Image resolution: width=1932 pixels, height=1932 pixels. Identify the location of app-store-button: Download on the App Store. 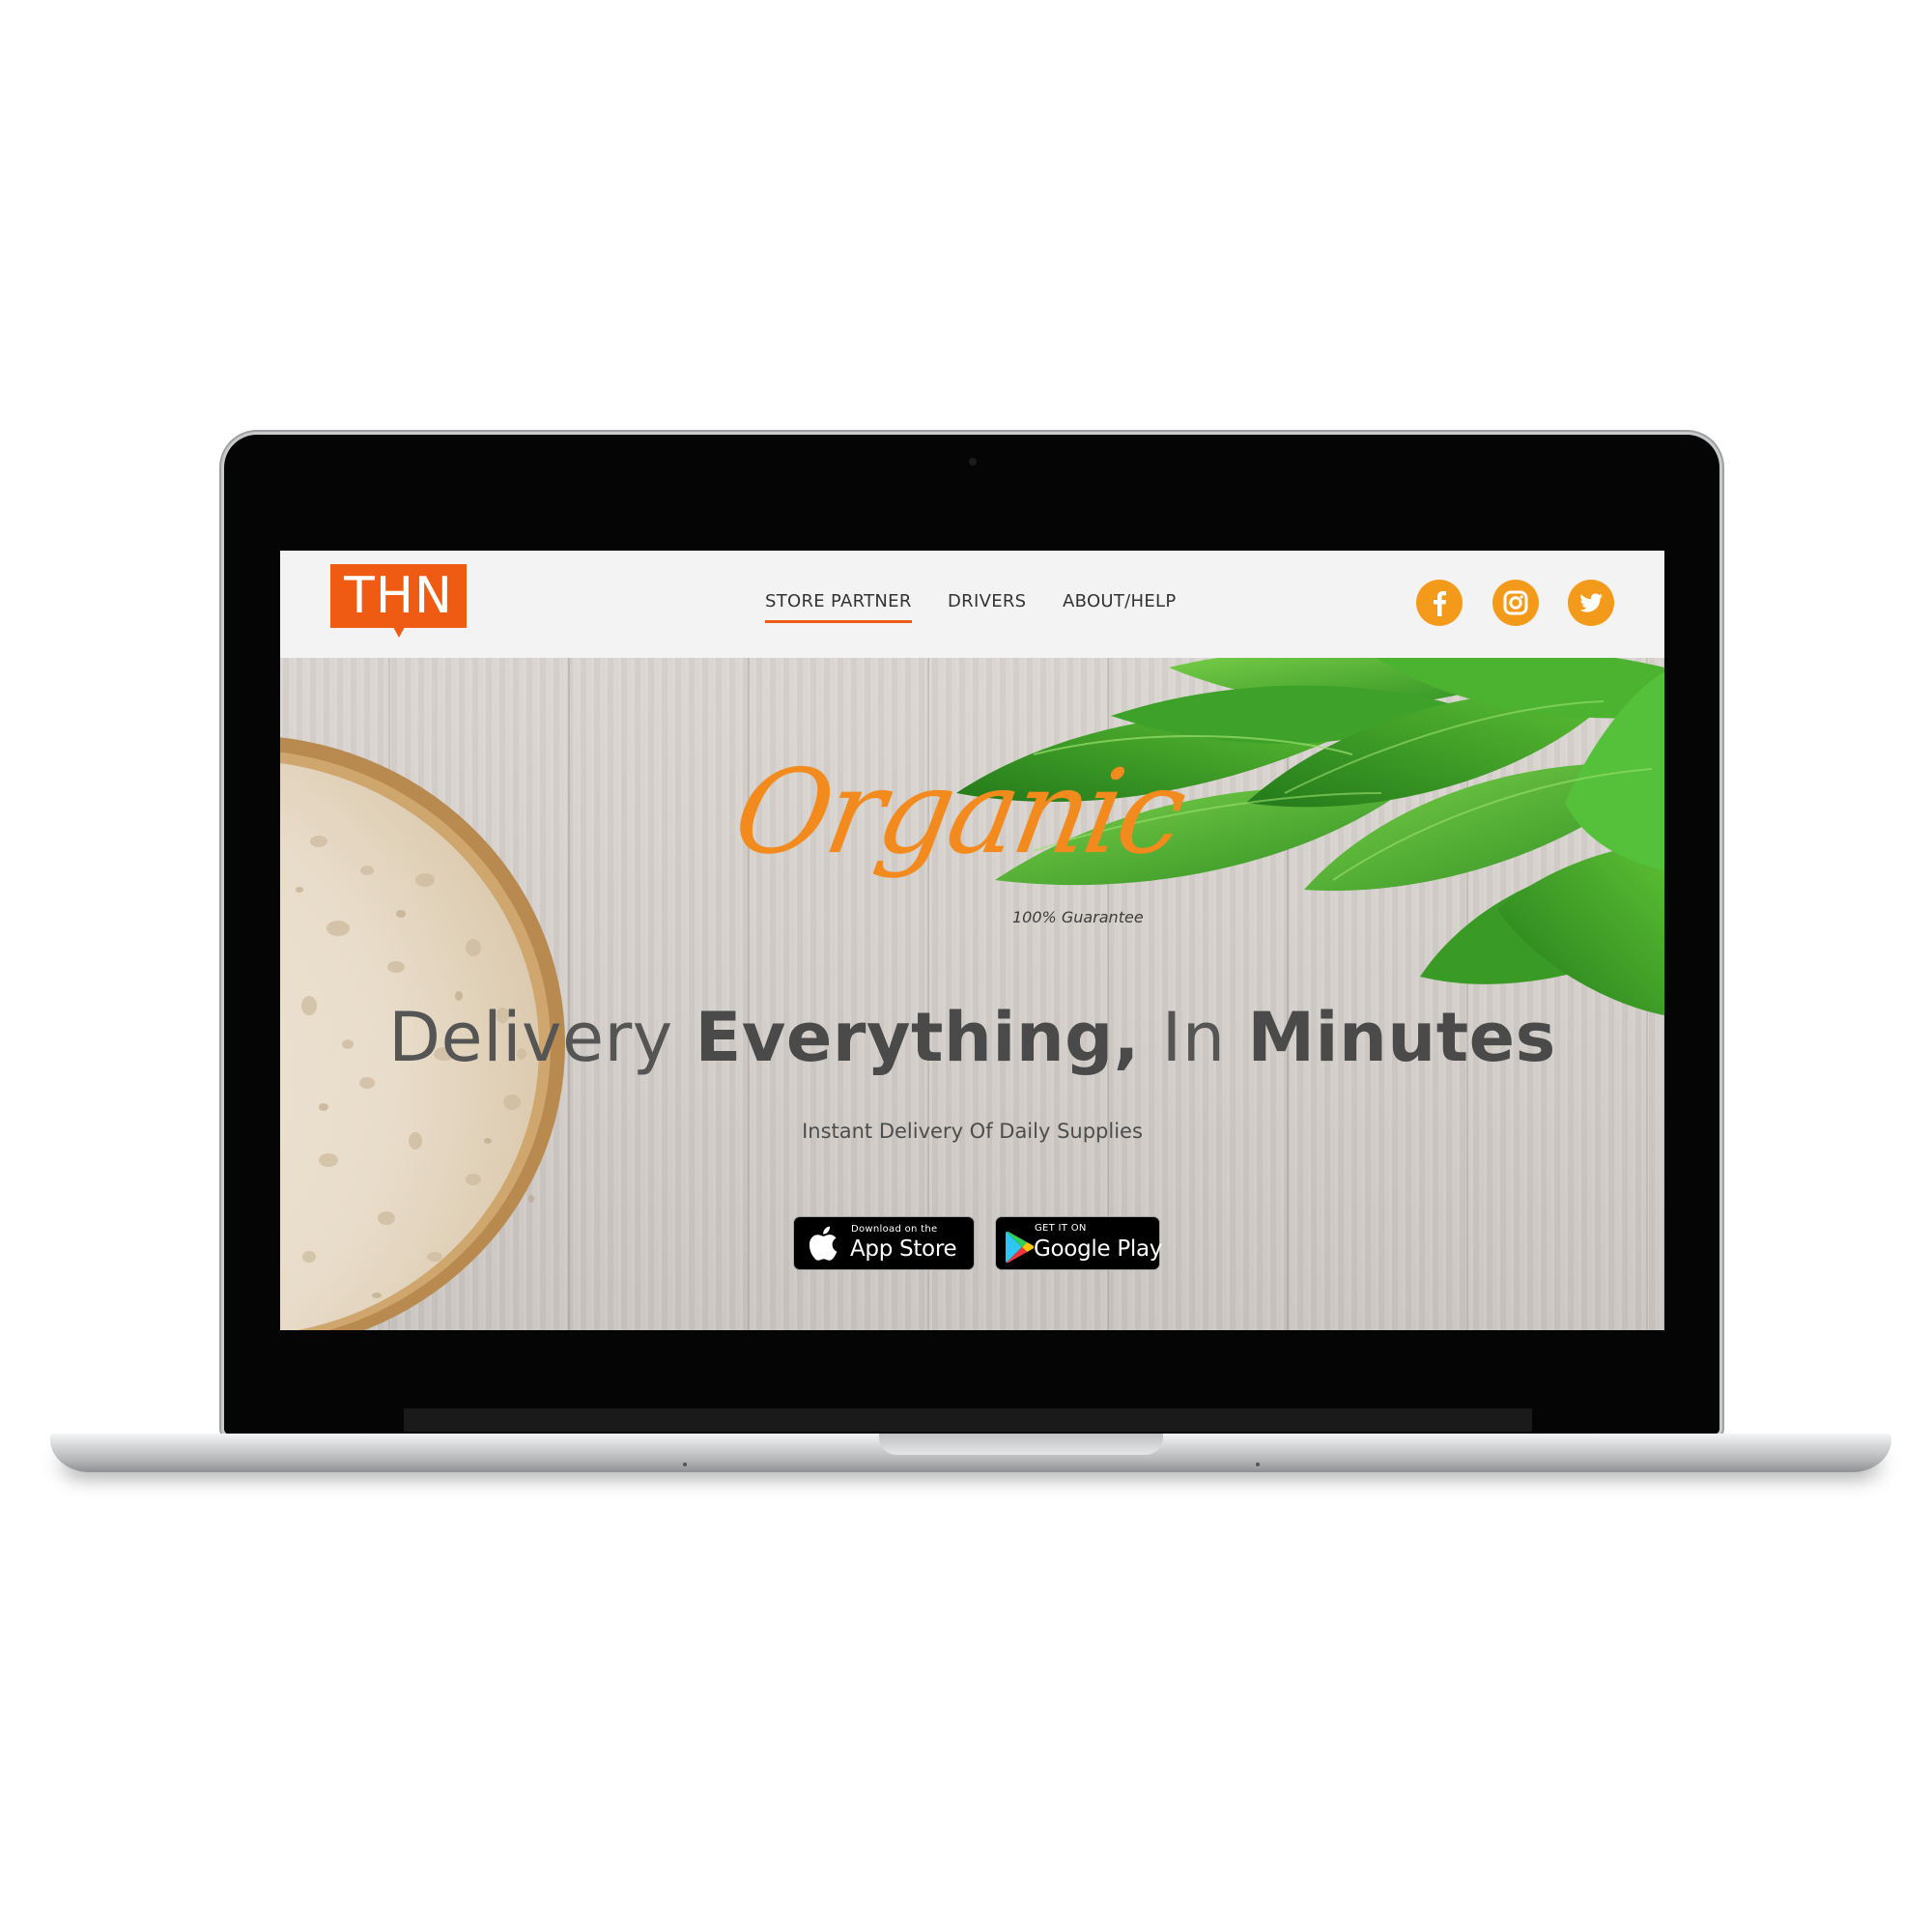
(884, 1243).